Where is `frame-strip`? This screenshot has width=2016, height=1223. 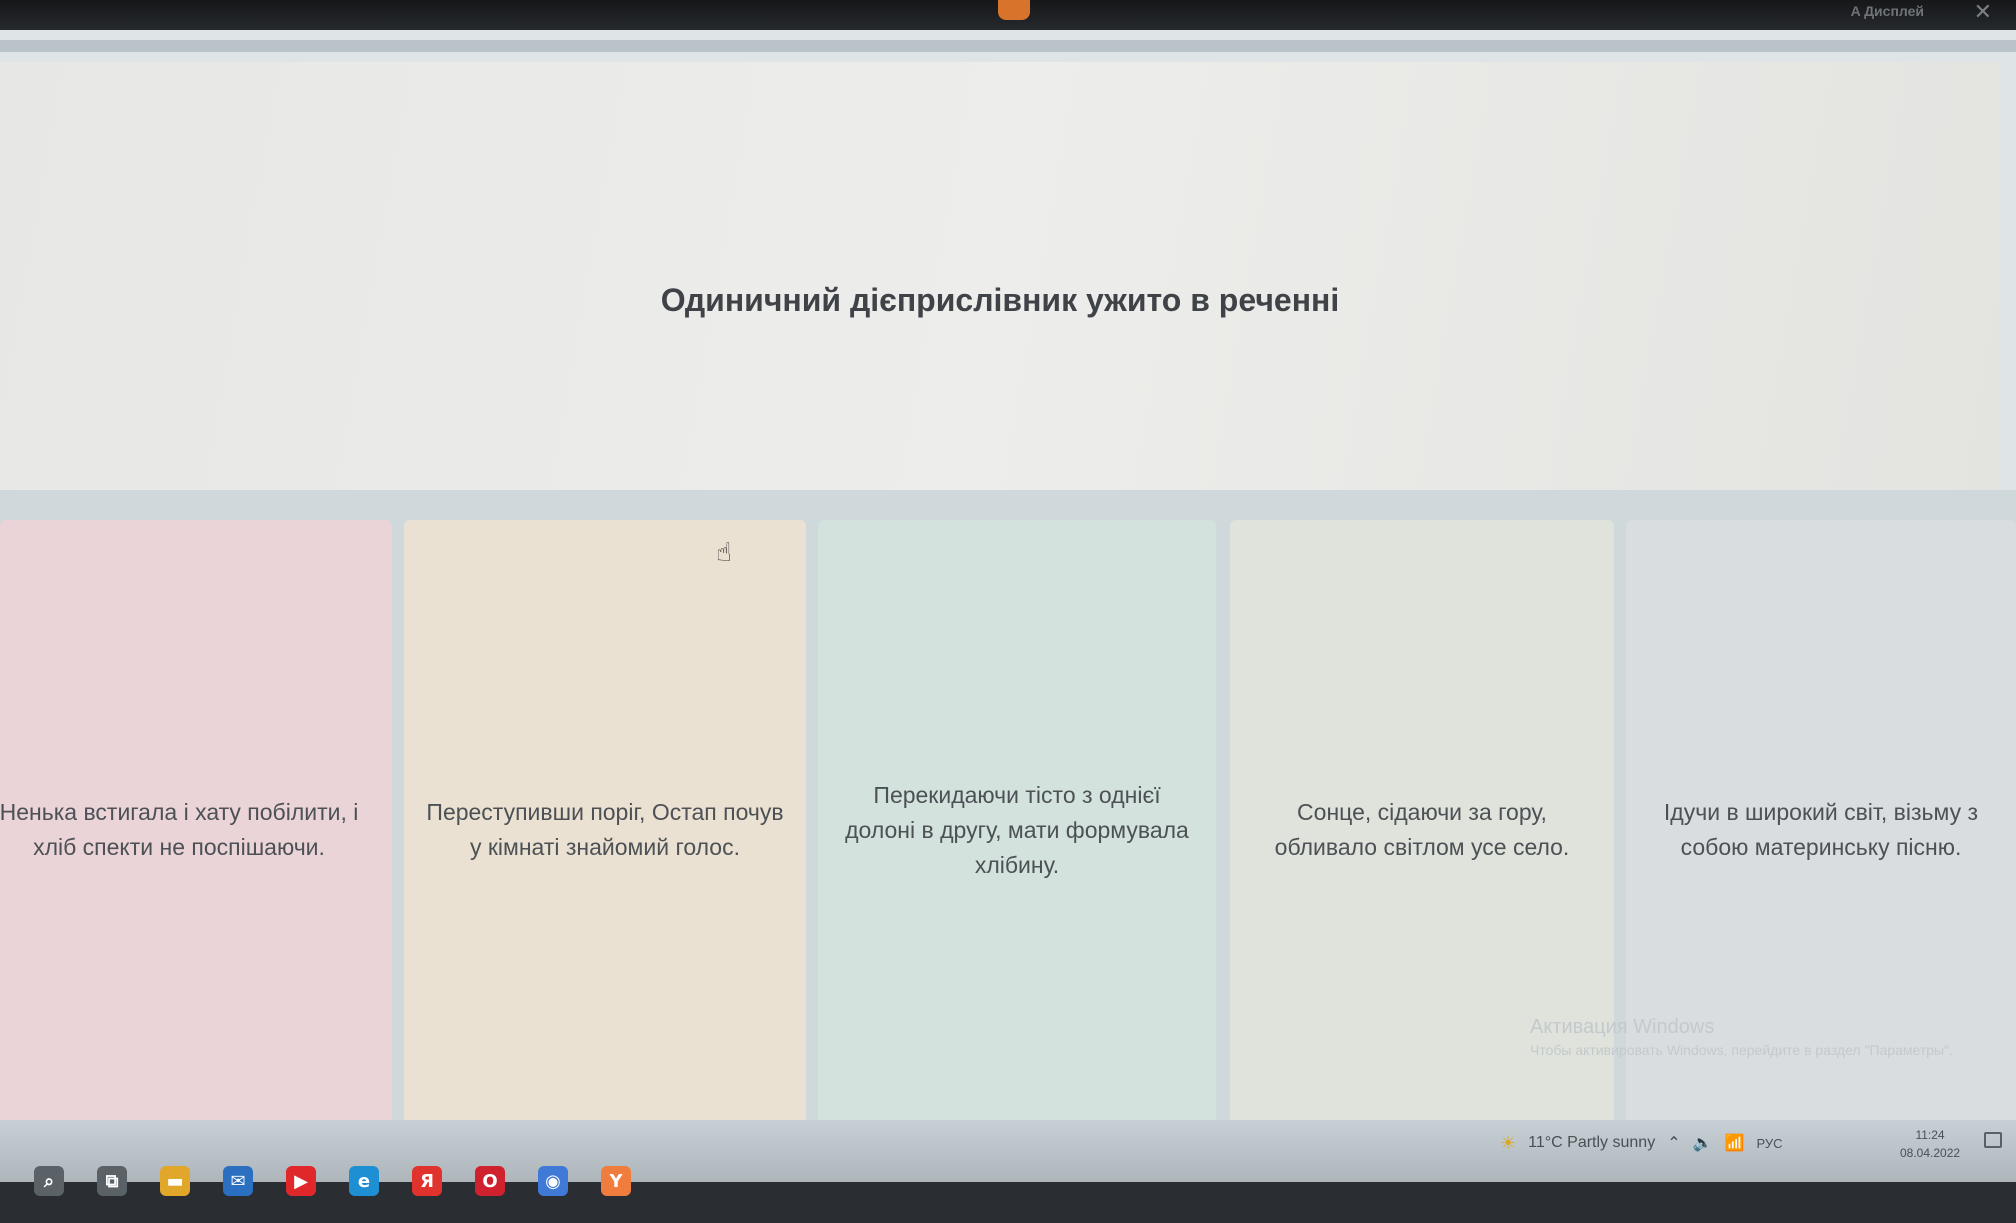
frame-strip is located at coordinates (1008, 46).